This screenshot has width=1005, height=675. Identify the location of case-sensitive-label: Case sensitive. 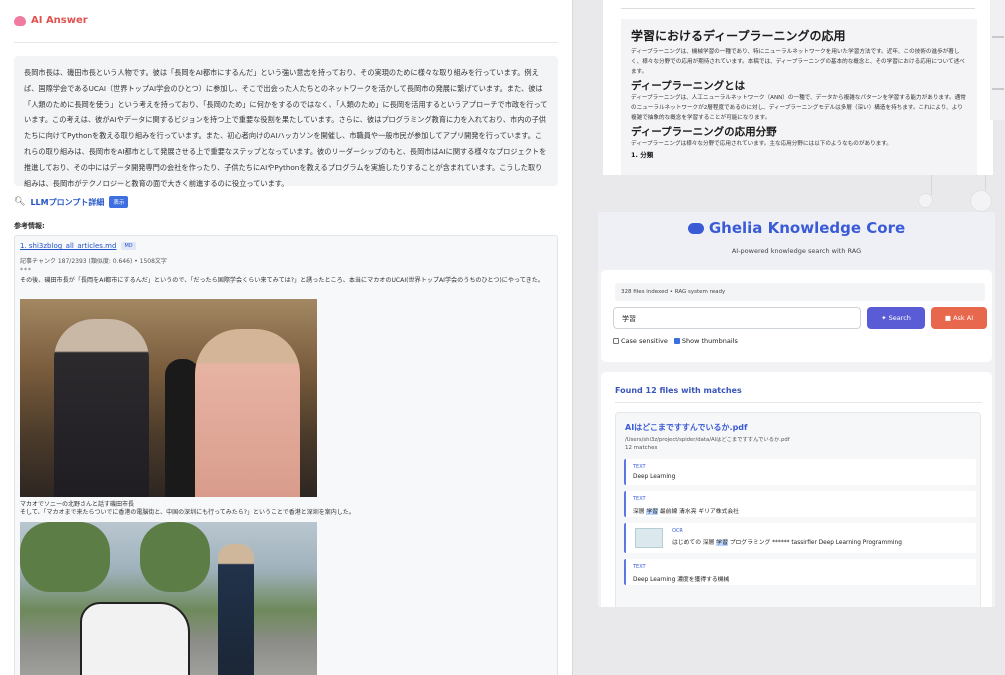
(644, 341).